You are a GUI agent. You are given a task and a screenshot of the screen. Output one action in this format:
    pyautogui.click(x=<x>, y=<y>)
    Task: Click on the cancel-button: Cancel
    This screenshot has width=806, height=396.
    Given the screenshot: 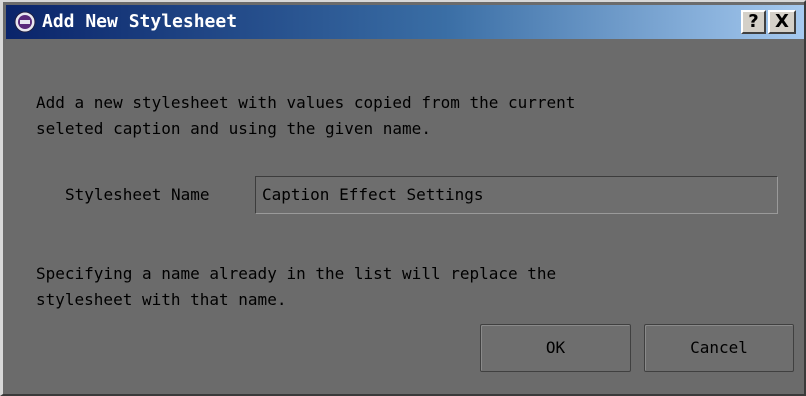 What is the action you would take?
    pyautogui.click(x=719, y=348)
    